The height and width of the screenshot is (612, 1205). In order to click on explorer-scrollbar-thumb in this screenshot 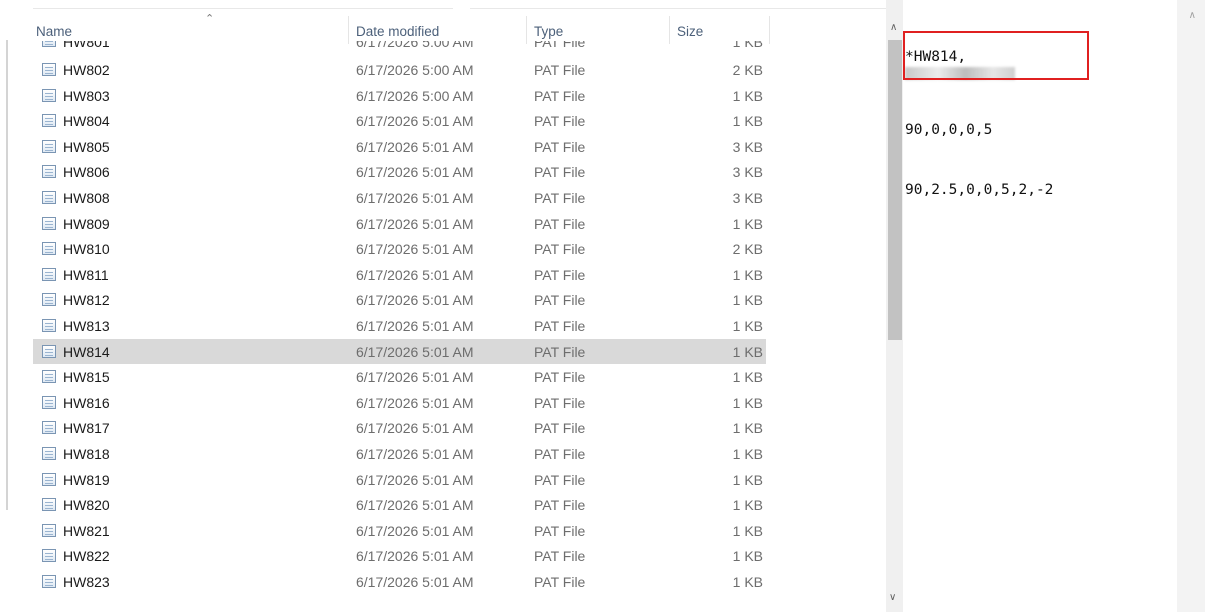, I will do `click(895, 190)`.